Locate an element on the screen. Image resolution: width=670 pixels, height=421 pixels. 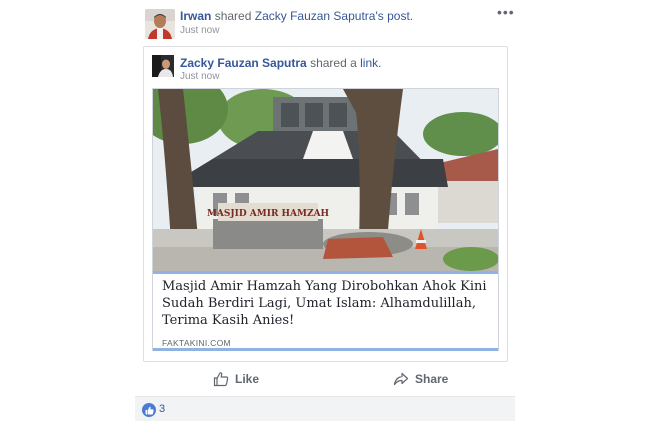
original-author-link: Zacky Fauzan Saputra's is located at coordinates (319, 16).